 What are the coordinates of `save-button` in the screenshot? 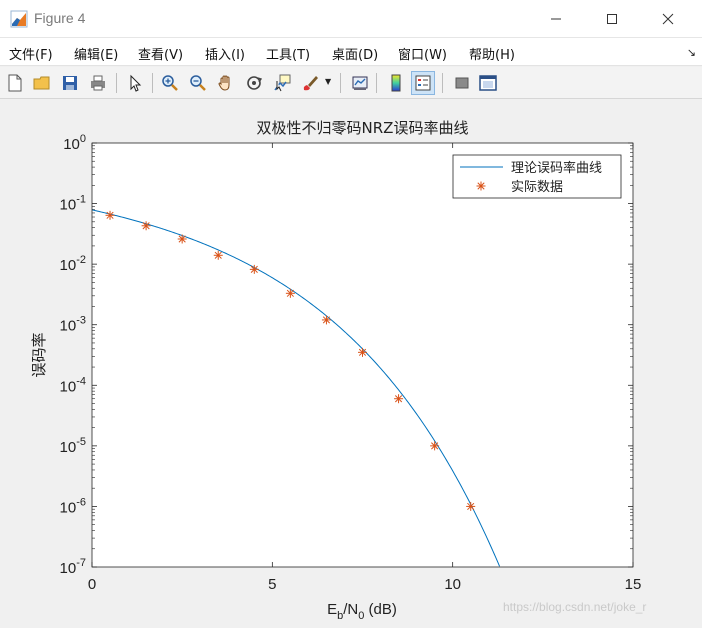 It's located at (70, 83).